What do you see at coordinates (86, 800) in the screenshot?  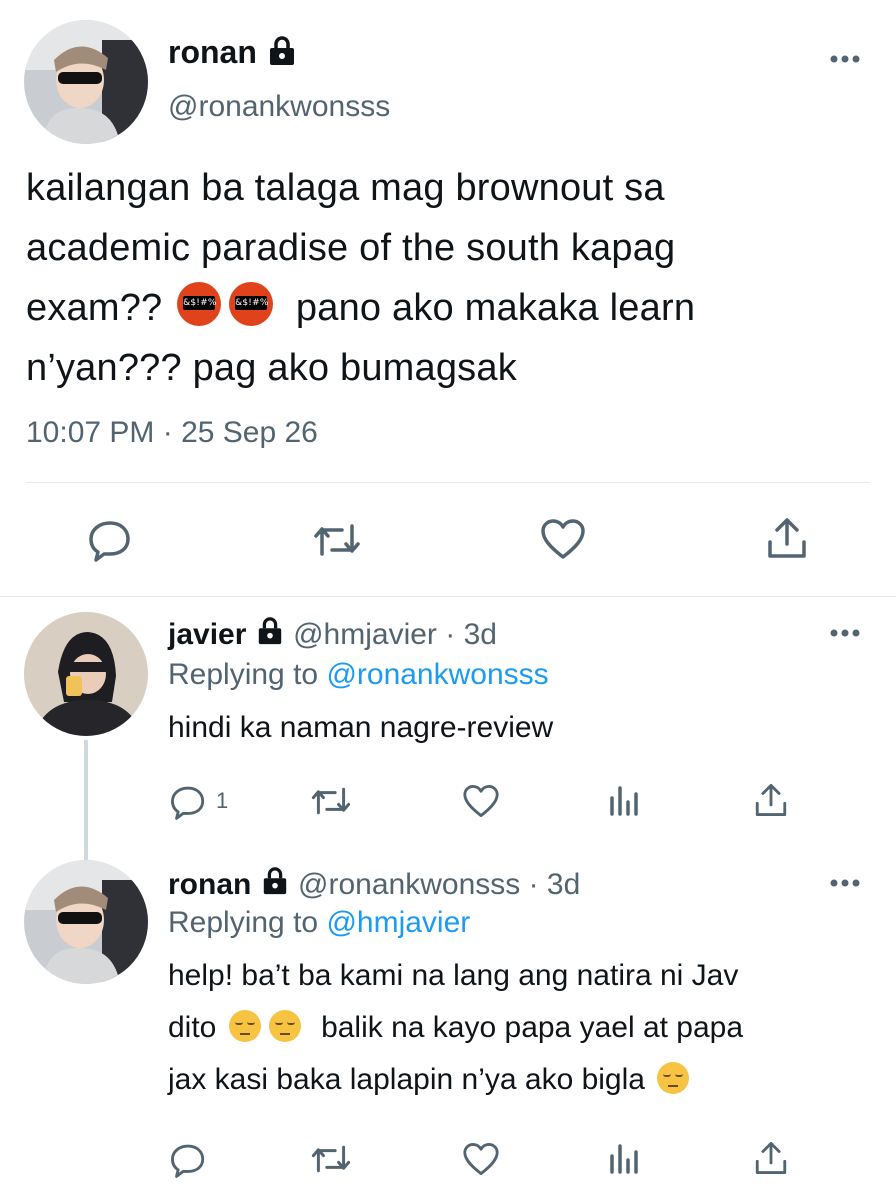 I see `thread-connector` at bounding box center [86, 800].